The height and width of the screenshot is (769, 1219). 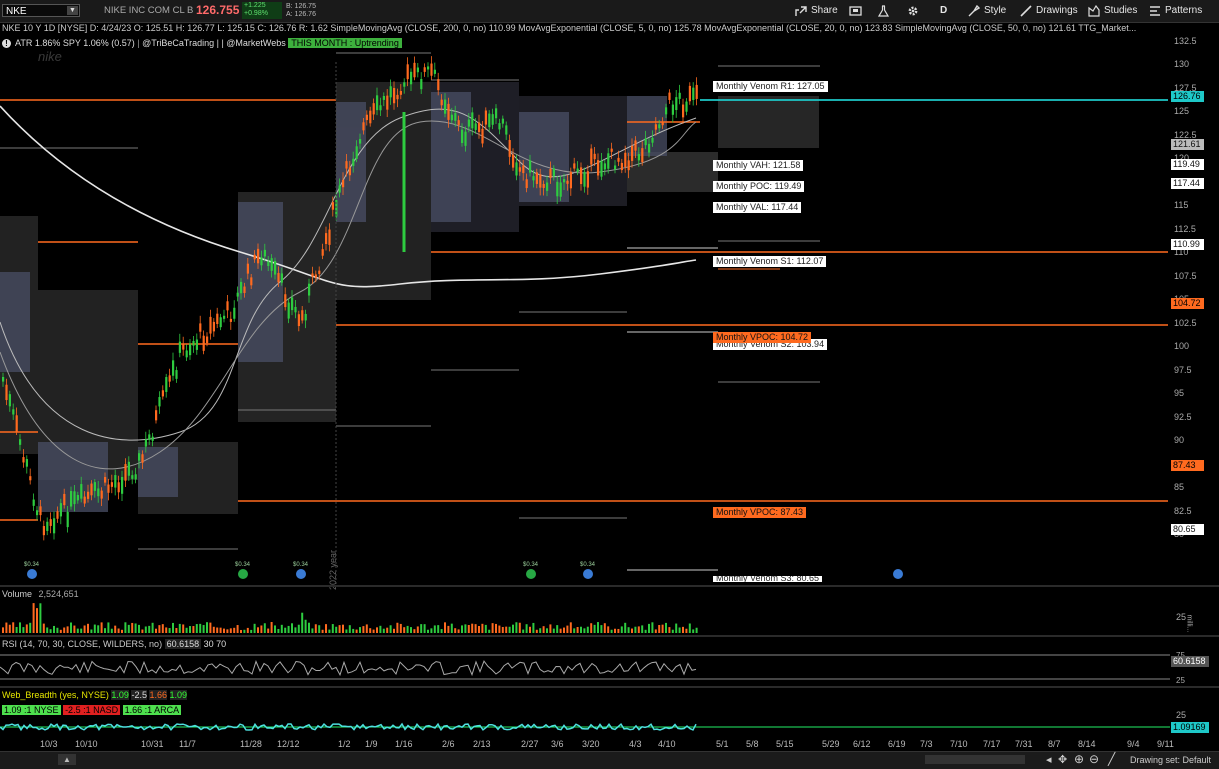 I want to click on last-price: 126.755, so click(x=218, y=10).